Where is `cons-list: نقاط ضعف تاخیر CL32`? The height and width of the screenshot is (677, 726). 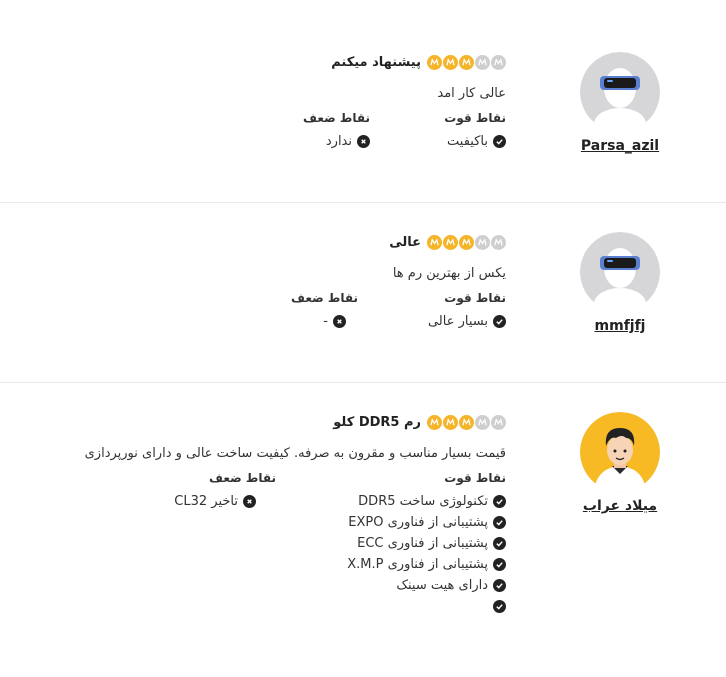
cons-list: نقاط ضعف تاخیر CL32 is located at coordinates (225, 544).